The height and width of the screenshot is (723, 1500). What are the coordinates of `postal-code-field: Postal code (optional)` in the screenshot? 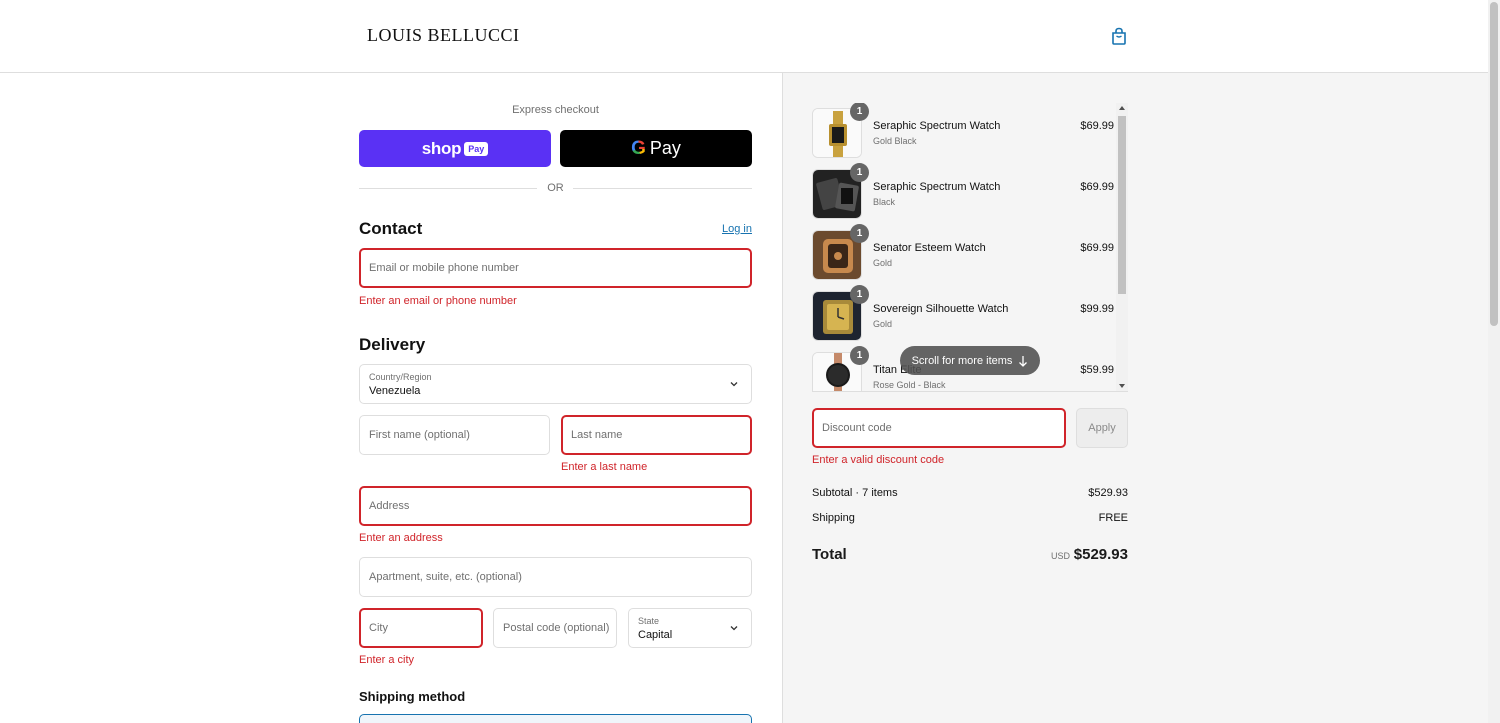 It's located at (555, 628).